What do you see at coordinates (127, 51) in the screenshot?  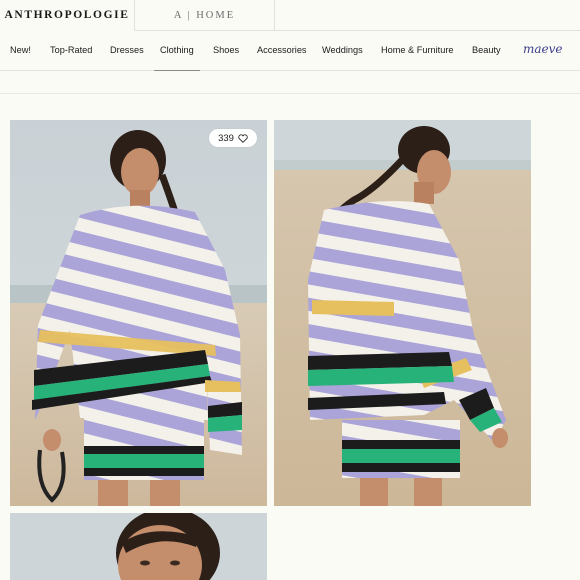 I see `nav-item-dresses: Dresses` at bounding box center [127, 51].